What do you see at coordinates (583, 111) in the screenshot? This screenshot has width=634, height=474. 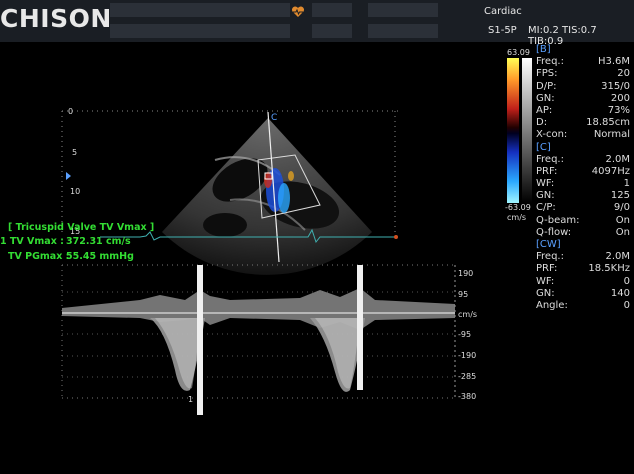 I see `param-row: AP: 73%` at bounding box center [583, 111].